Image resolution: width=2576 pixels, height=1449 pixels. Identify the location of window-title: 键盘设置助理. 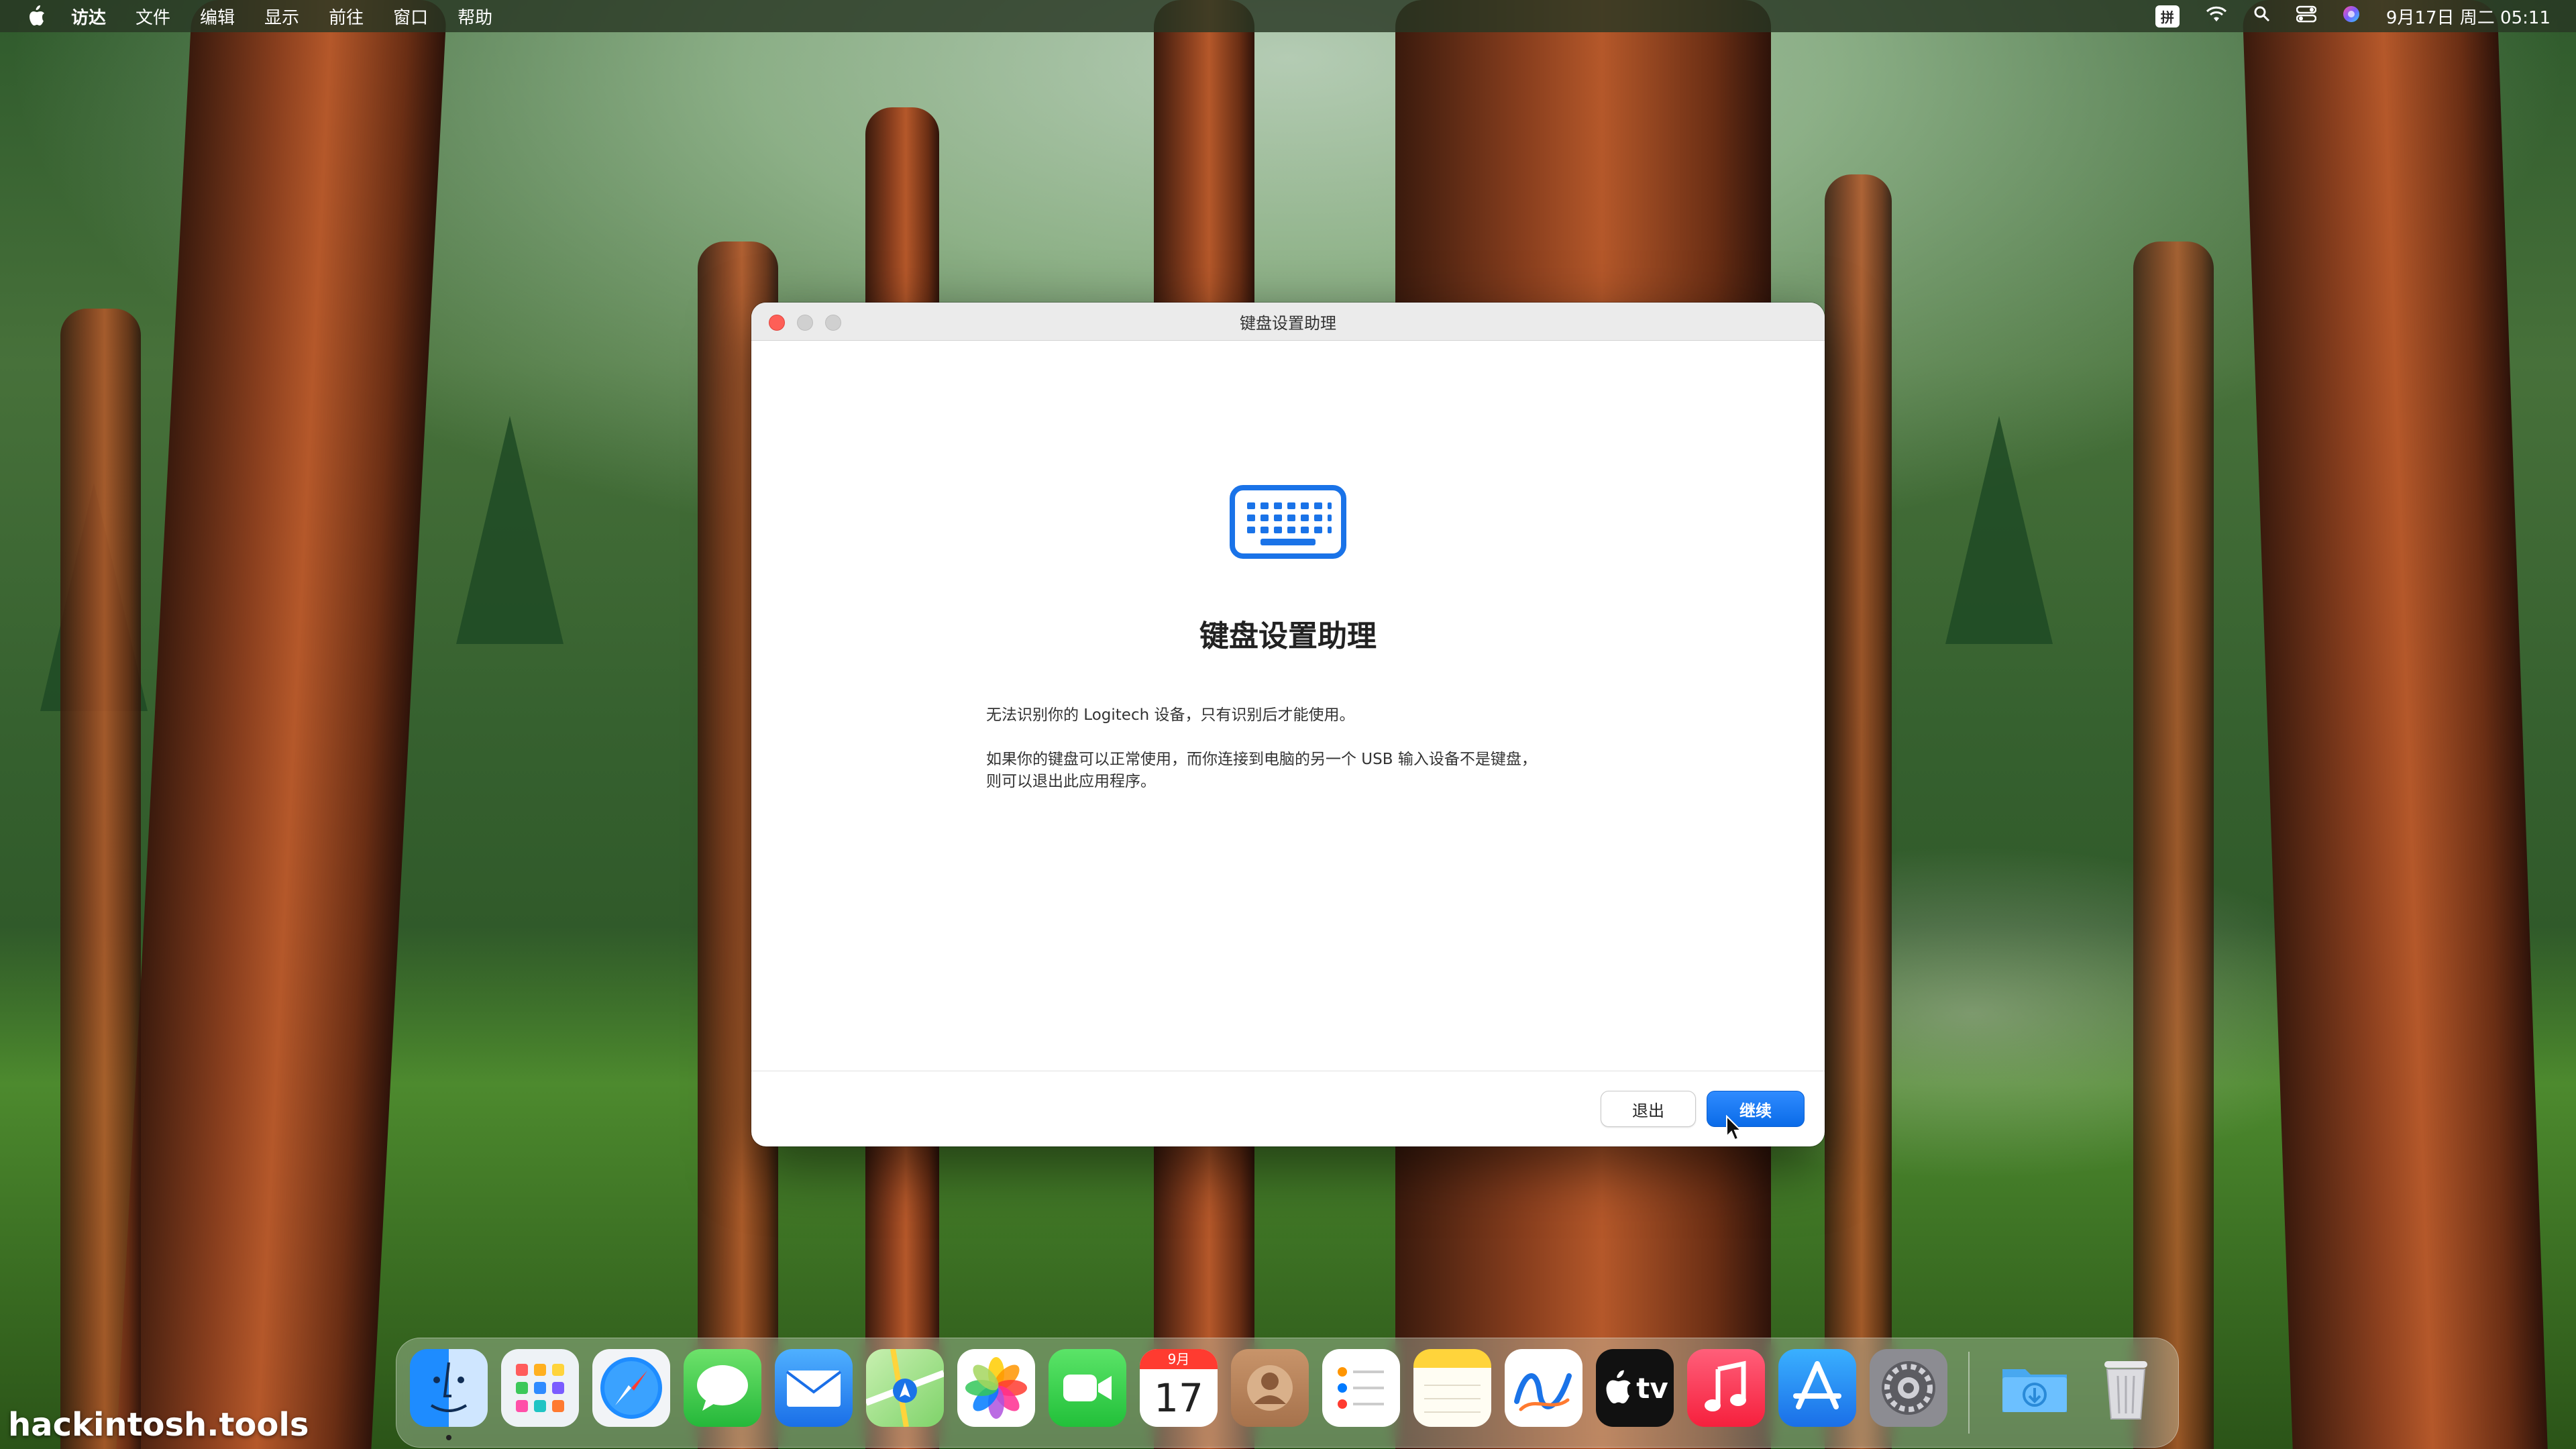
(1288, 323).